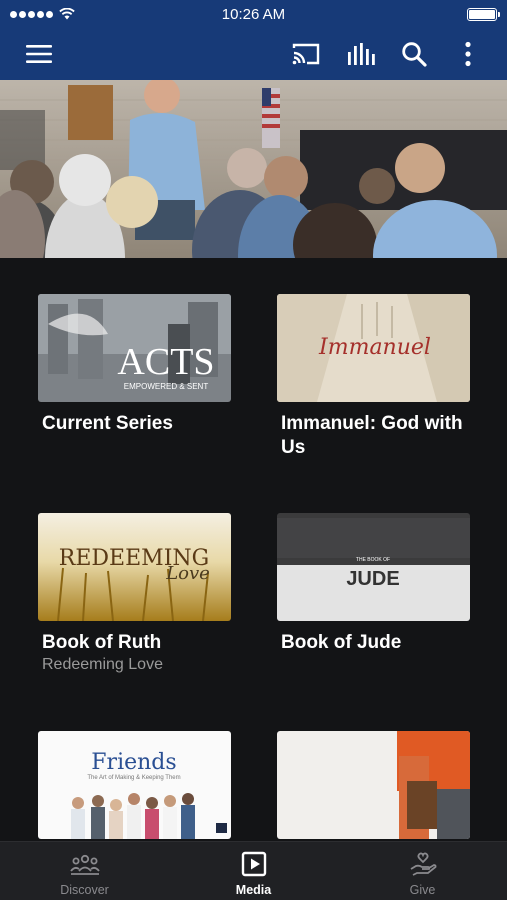 The height and width of the screenshot is (900, 507). What do you see at coordinates (253, 54) in the screenshot?
I see `app-toolbar` at bounding box center [253, 54].